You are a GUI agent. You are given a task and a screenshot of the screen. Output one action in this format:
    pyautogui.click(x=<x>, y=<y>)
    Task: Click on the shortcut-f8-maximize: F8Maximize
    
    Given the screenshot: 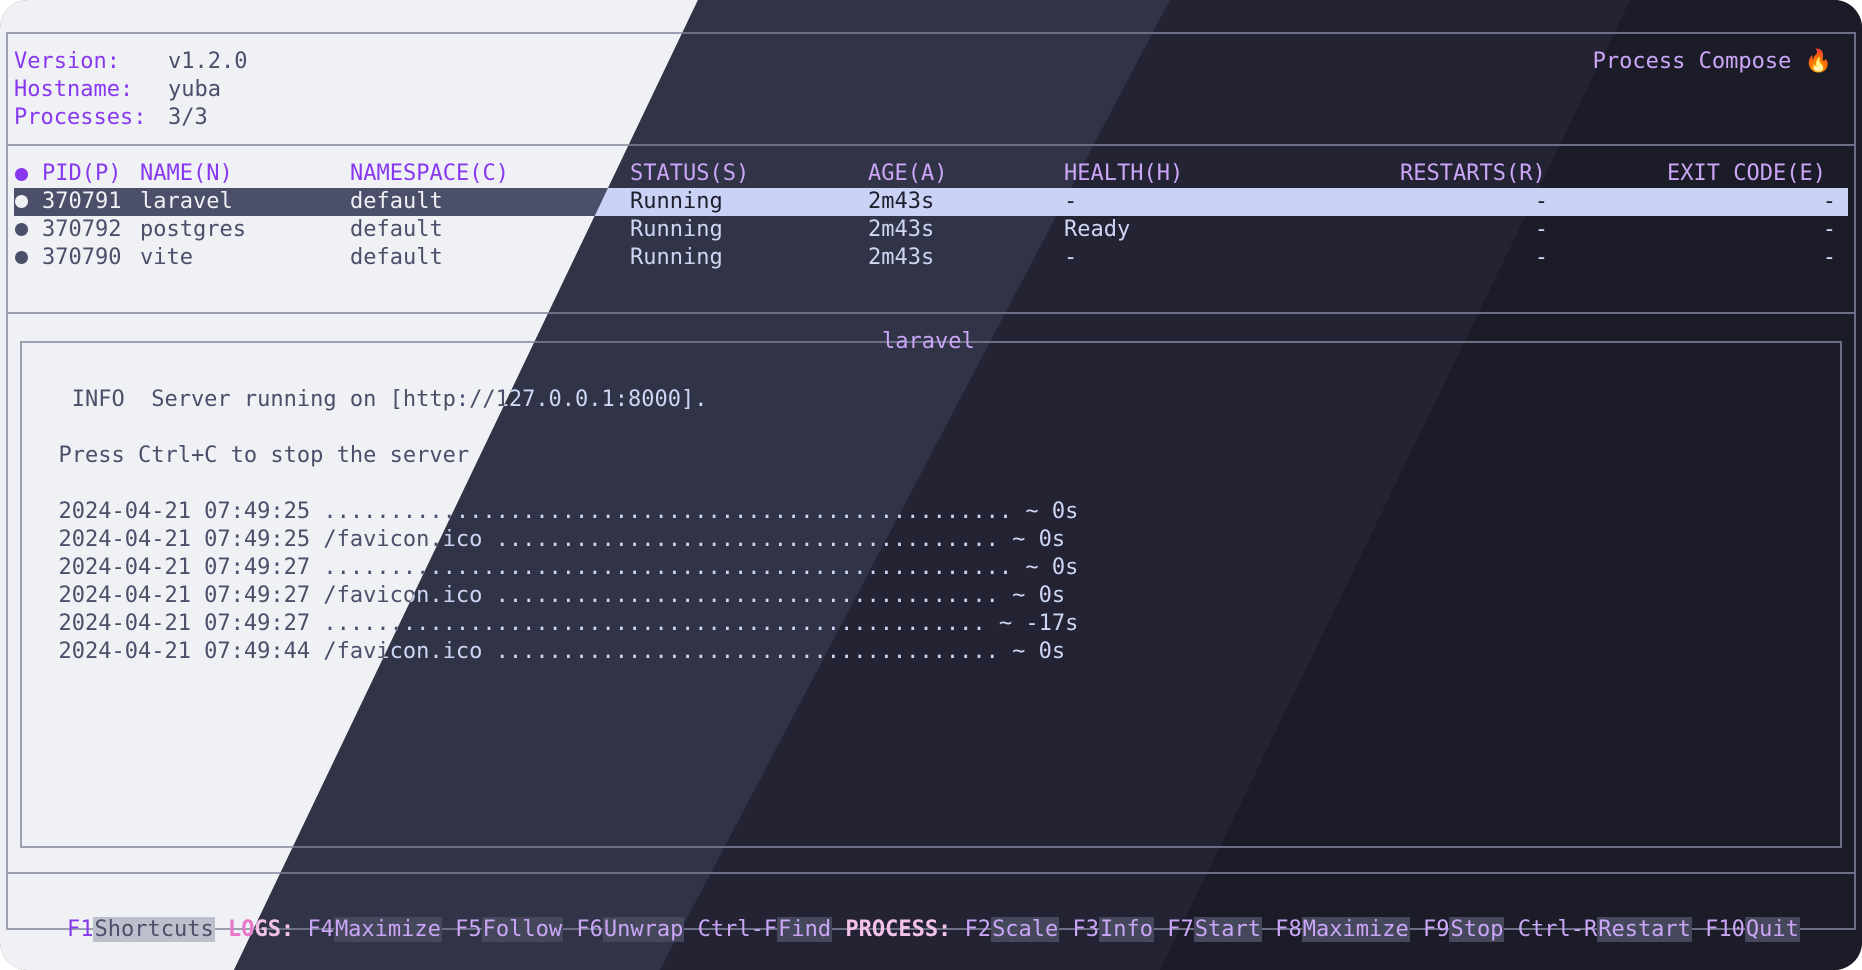 What is the action you would take?
    pyautogui.click(x=1342, y=929)
    